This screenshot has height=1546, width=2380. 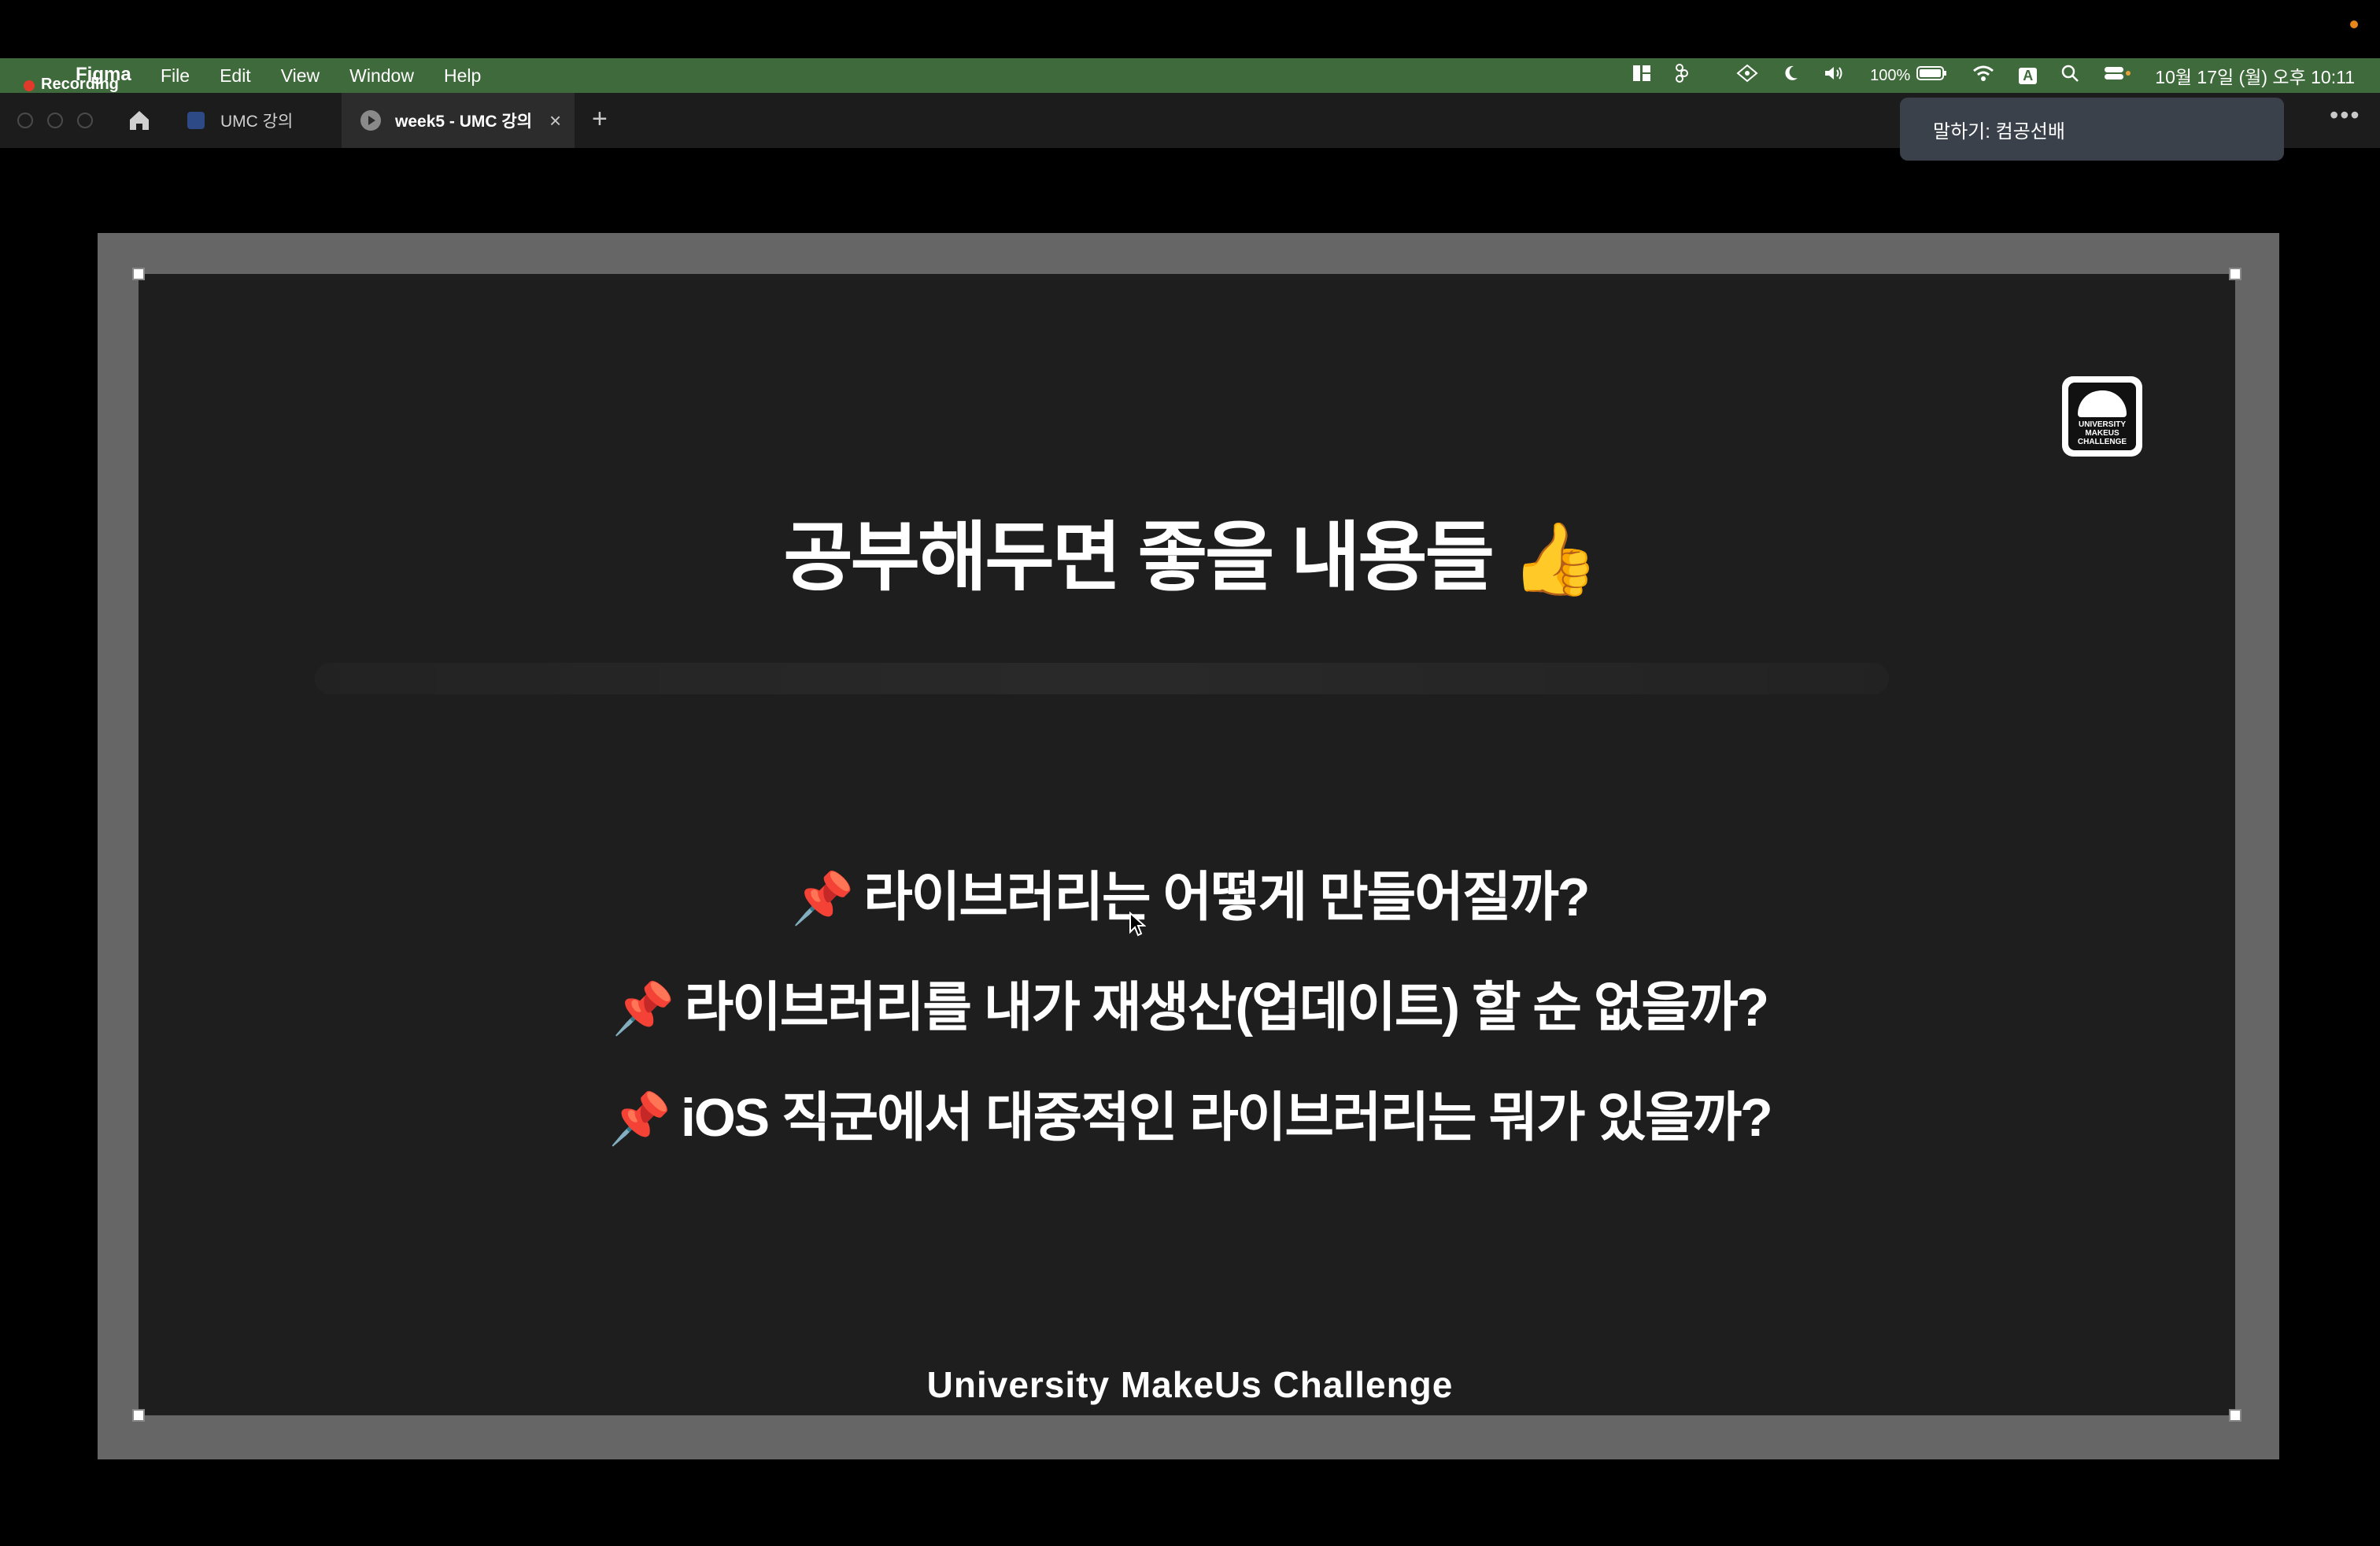 What do you see at coordinates (336, 75) in the screenshot?
I see `menu-items: File Edit View Window Help` at bounding box center [336, 75].